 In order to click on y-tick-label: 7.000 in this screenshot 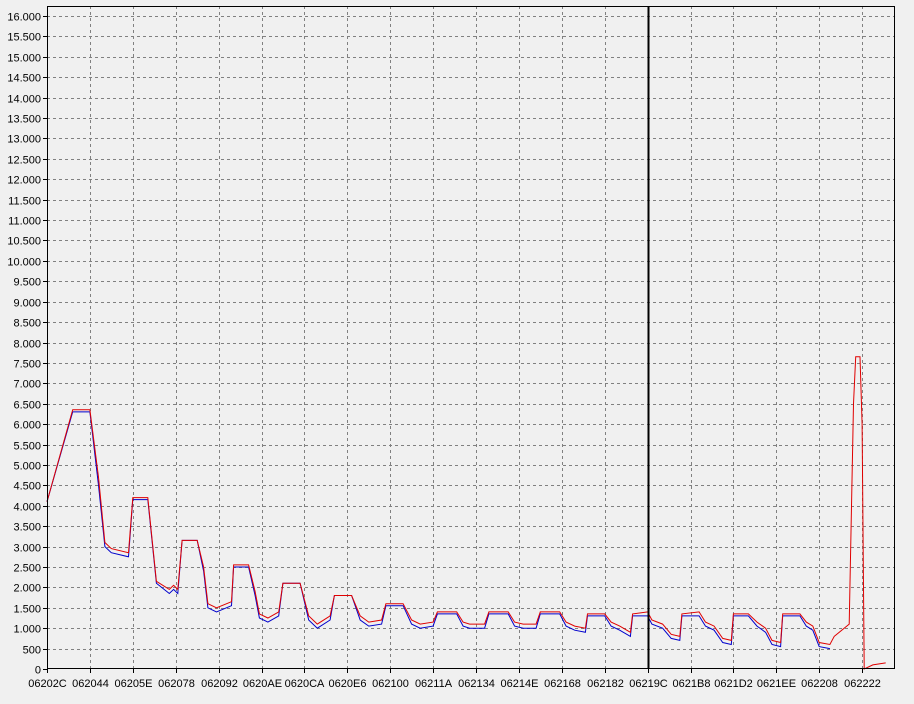, I will do `click(27, 385)`.